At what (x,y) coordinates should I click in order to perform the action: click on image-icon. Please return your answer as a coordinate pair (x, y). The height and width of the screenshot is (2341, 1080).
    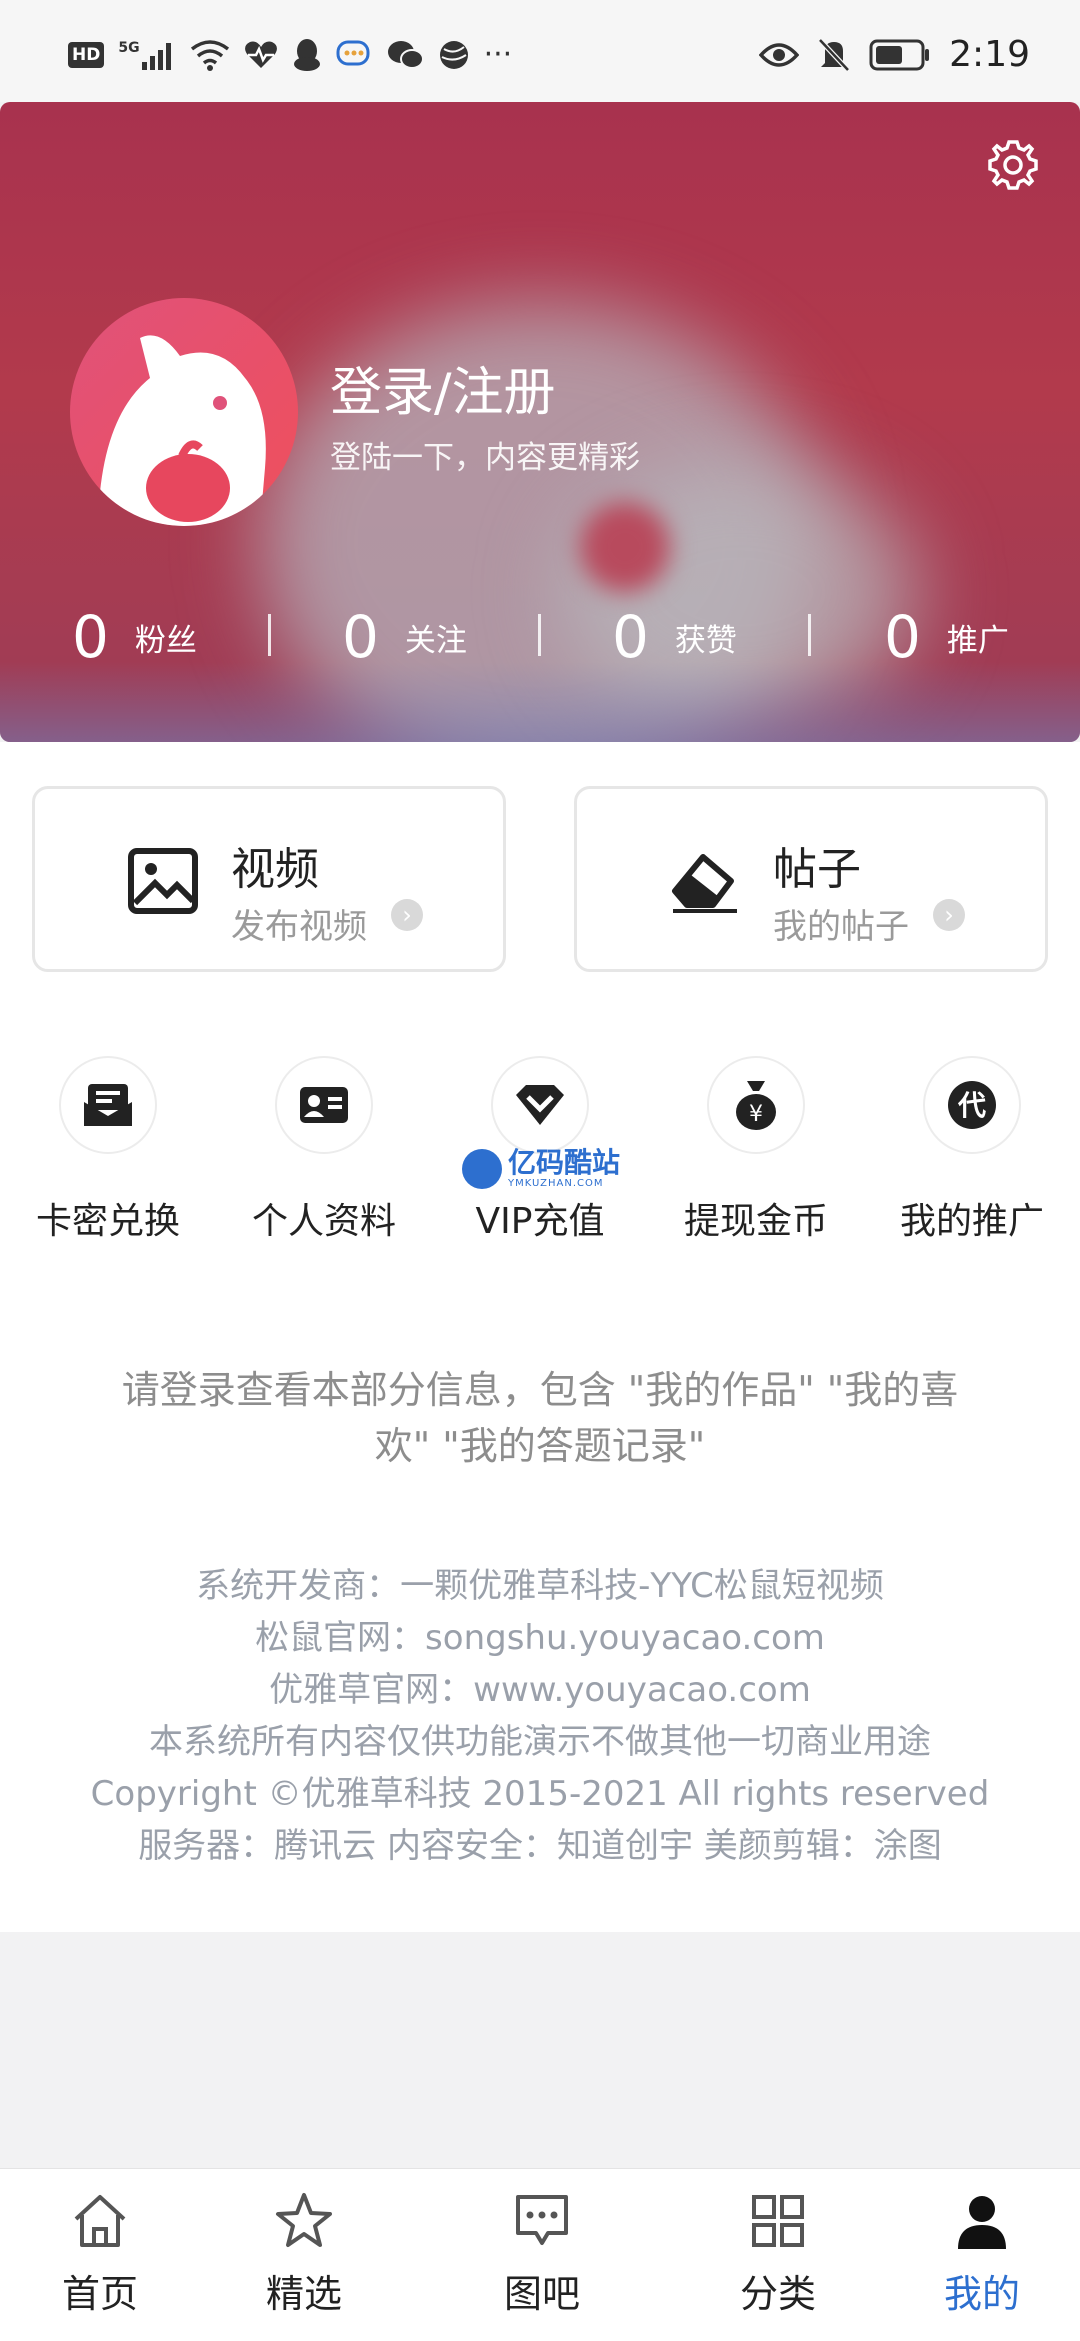
    Looking at the image, I should click on (163, 881).